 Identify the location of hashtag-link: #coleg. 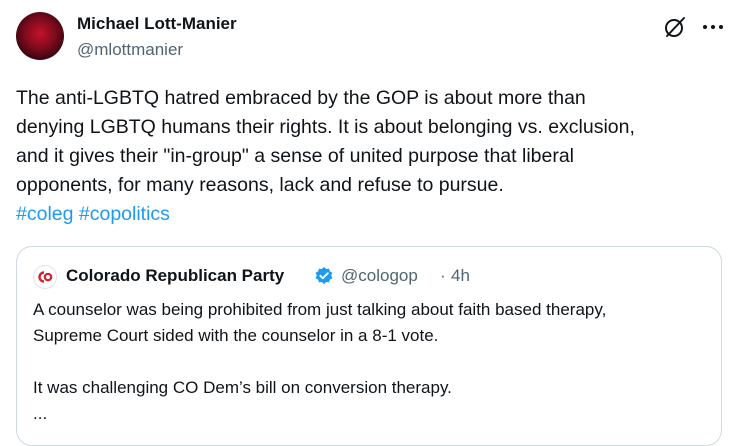
(44, 214).